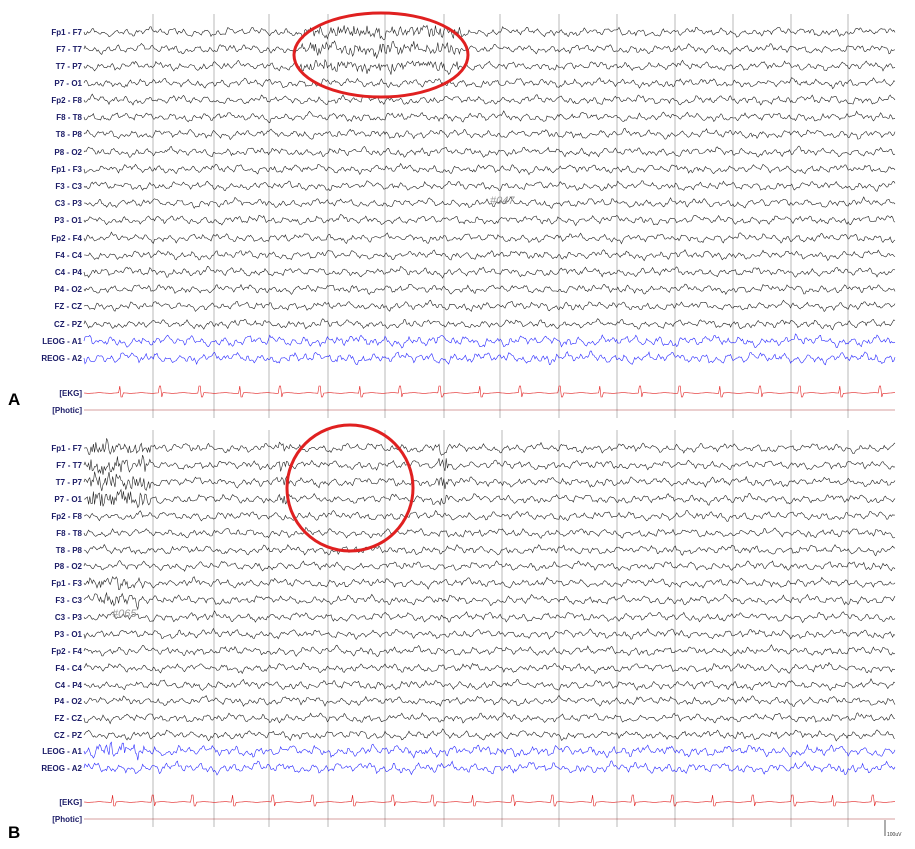 Image resolution: width=915 pixels, height=849 pixels. What do you see at coordinates (350, 488) in the screenshot?
I see `panel-b-highlight-circle` at bounding box center [350, 488].